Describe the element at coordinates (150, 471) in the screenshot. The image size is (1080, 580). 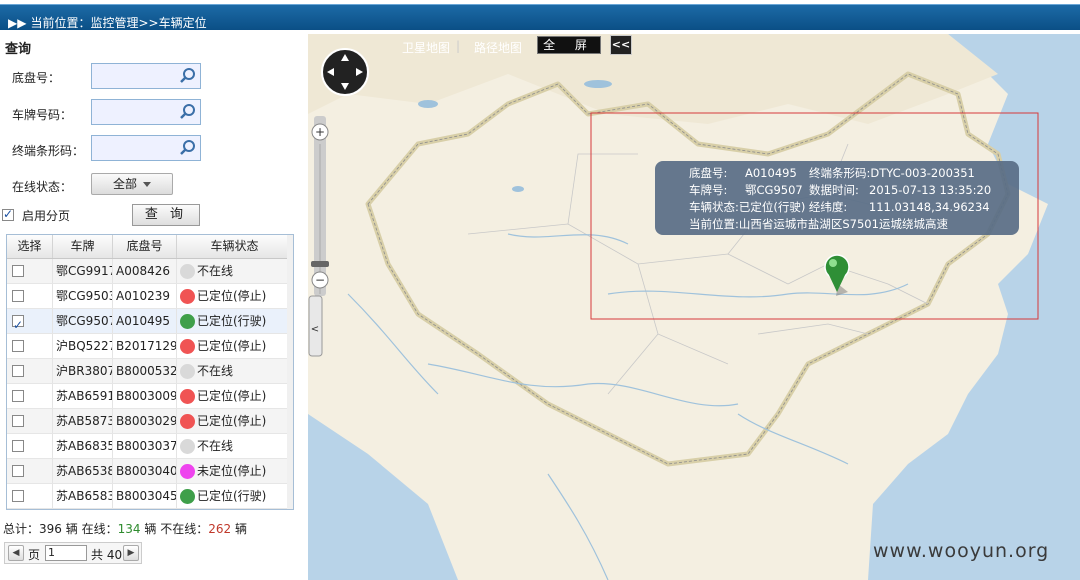
I see `table-row: 苏AB6538 B8003040 未定位(停止)` at that location.